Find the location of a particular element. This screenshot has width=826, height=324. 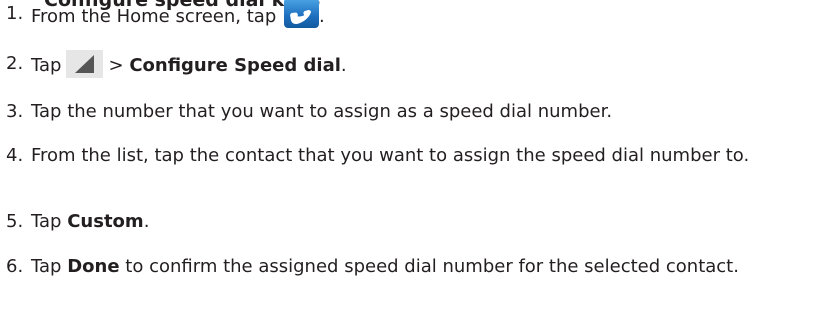

step-number: 4. is located at coordinates (15, 155).